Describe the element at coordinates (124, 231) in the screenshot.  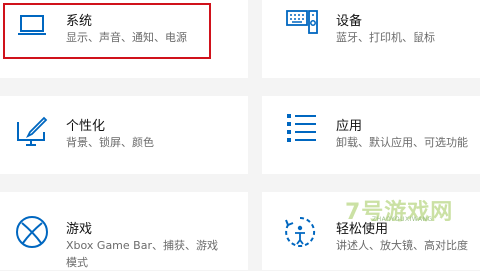
I see `tile-gaming: 游戏 Xbox Game Bar、捕获、游戏 模式` at that location.